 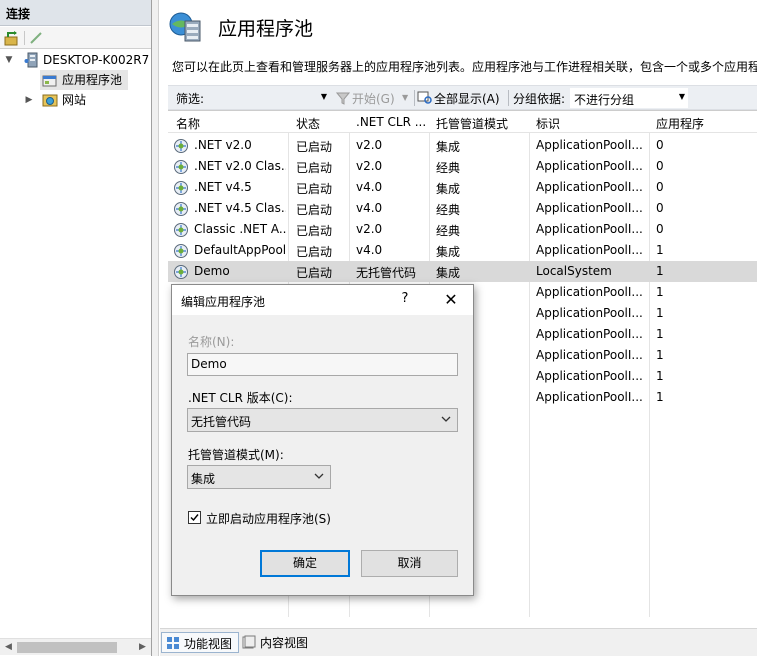 What do you see at coordinates (223, 145) in the screenshot?
I see `cell-name: .NET v2.0` at bounding box center [223, 145].